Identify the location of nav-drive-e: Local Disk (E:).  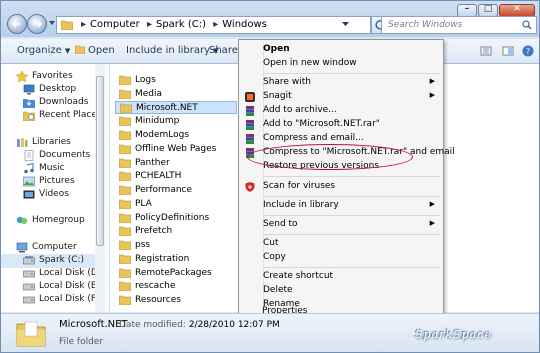
(52, 287).